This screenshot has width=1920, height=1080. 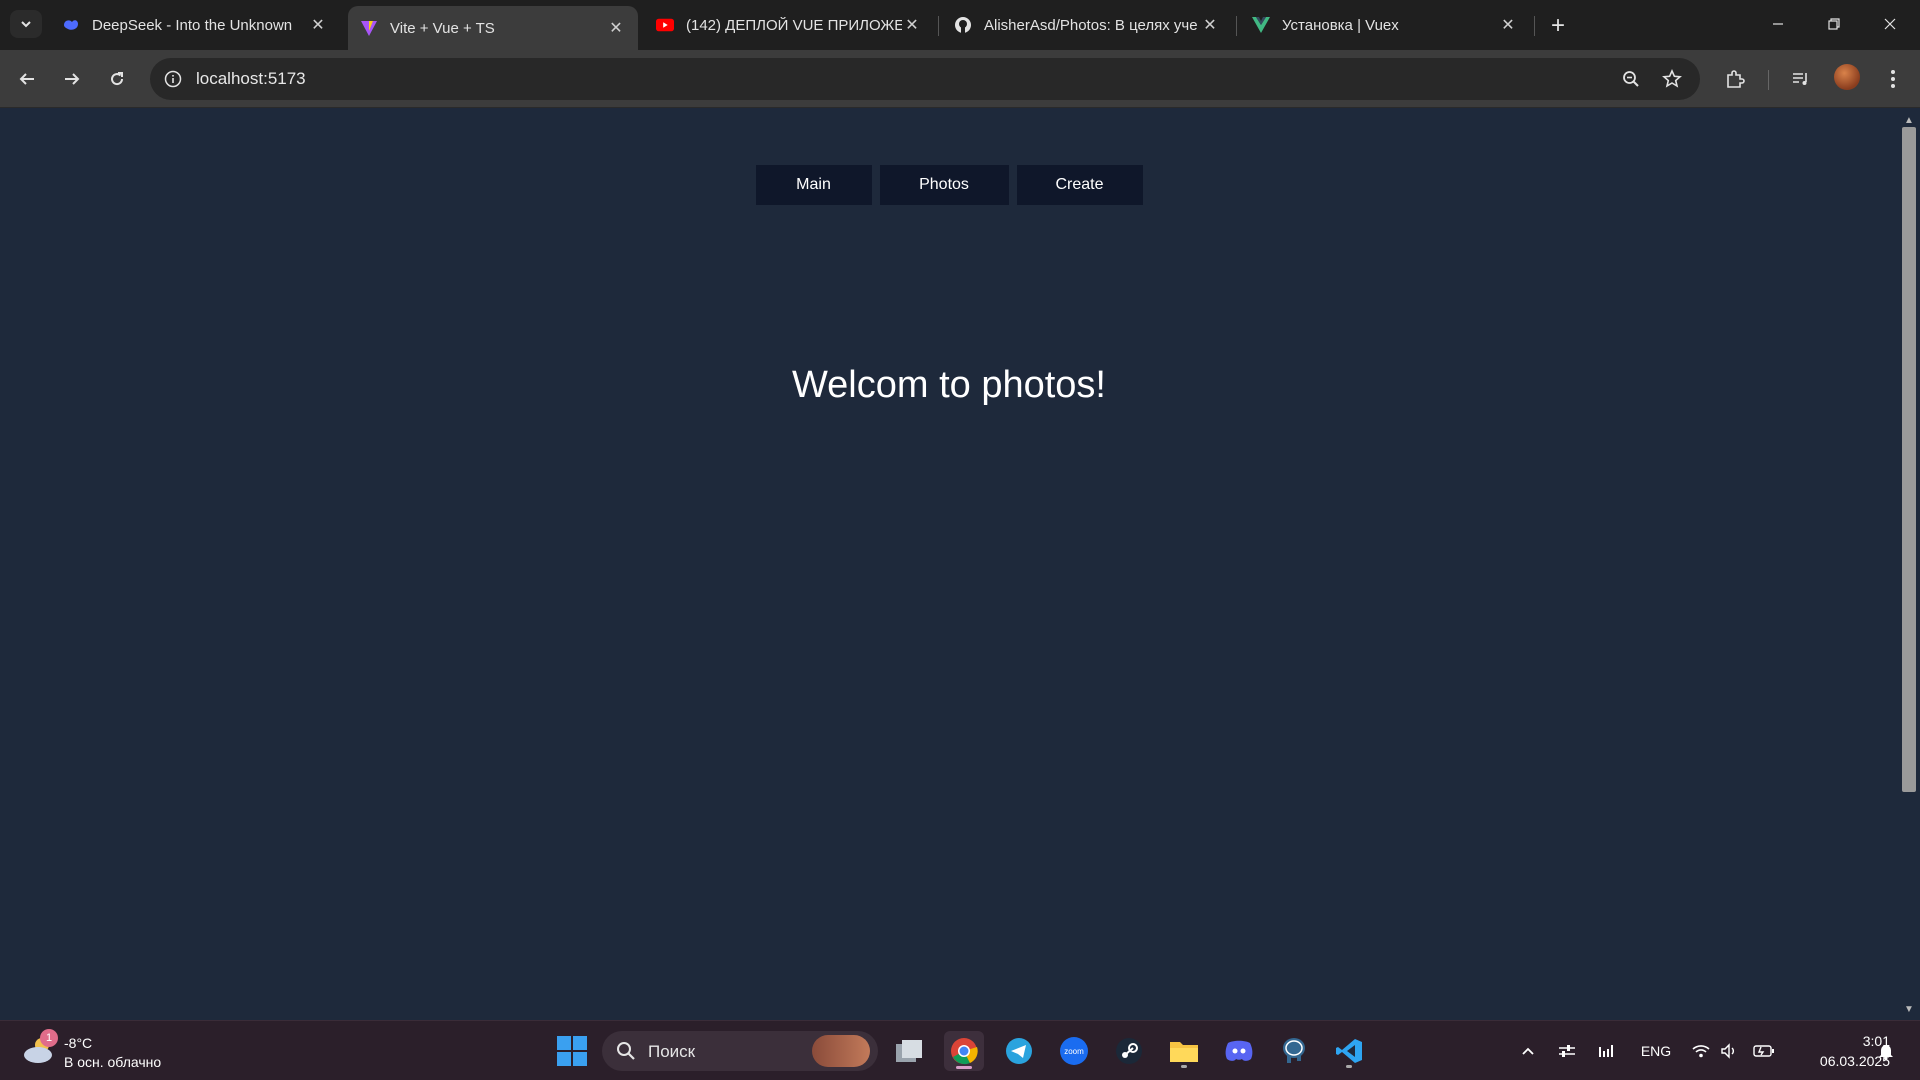 I want to click on tab-github: AlisherAsd/Photos: В целях уче ✕, so click(x=1087, y=25).